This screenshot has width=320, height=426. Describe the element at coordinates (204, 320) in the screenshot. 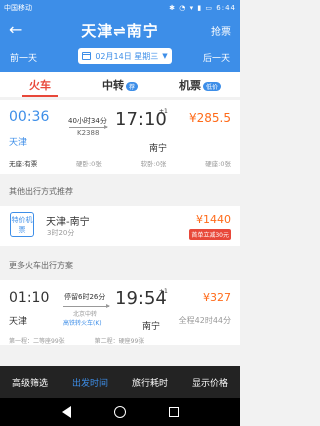

I see `total-duration: 全程42时44分` at that location.